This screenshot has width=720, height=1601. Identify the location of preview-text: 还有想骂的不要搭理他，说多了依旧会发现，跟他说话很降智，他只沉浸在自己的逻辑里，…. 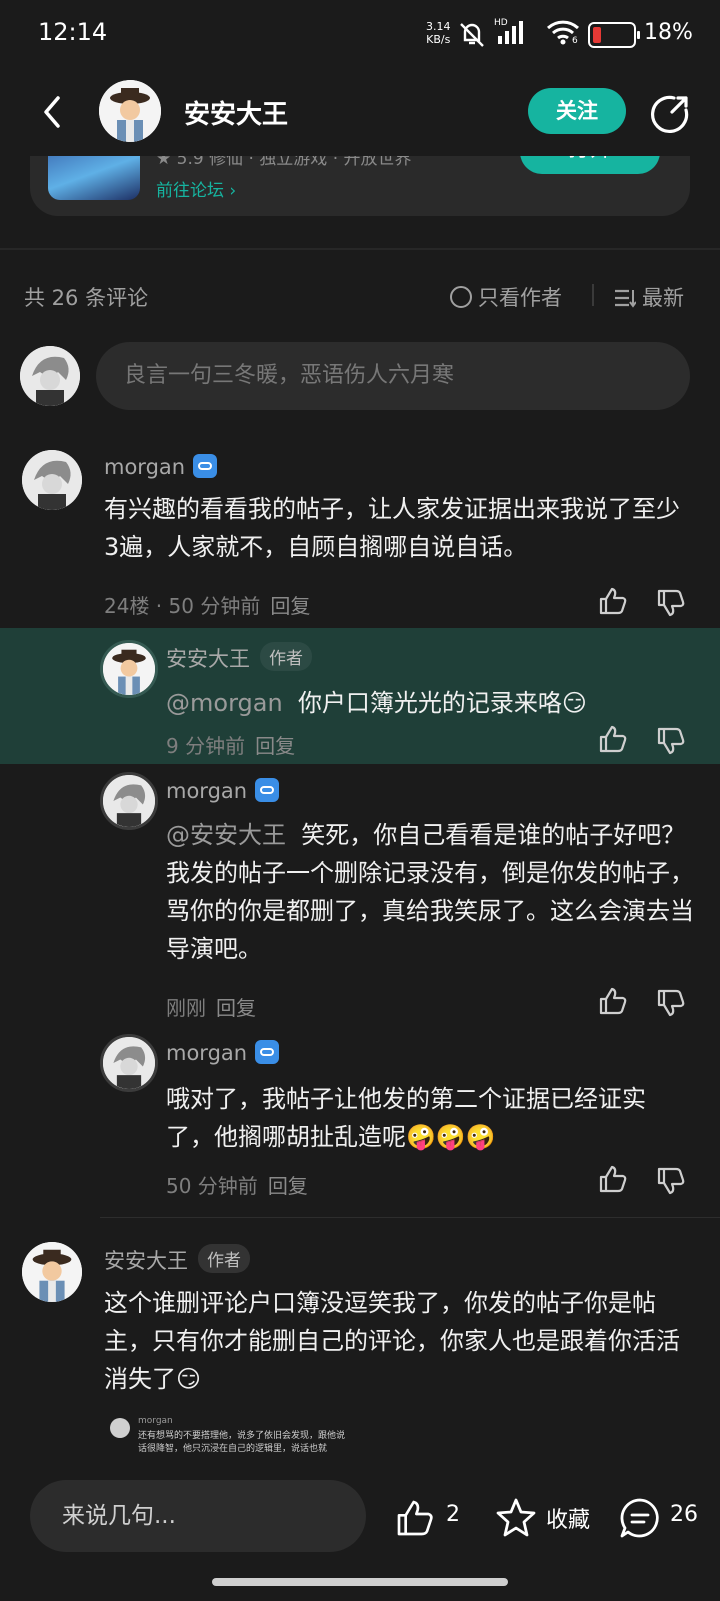
(242, 1442).